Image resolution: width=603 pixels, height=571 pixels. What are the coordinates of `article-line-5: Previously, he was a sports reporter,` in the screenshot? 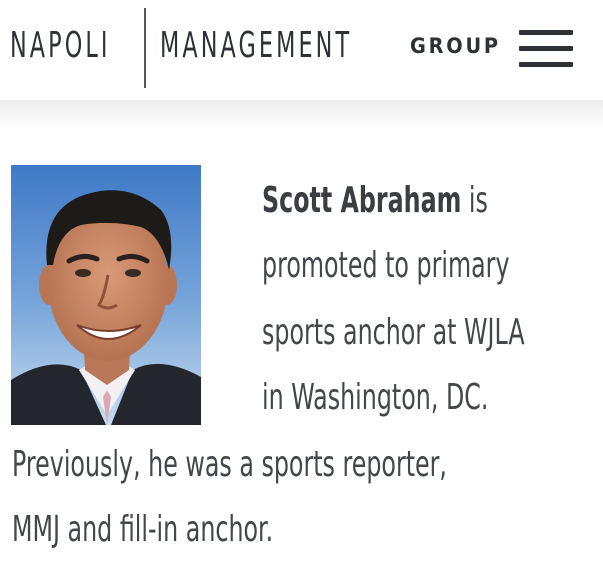 It's located at (229, 464).